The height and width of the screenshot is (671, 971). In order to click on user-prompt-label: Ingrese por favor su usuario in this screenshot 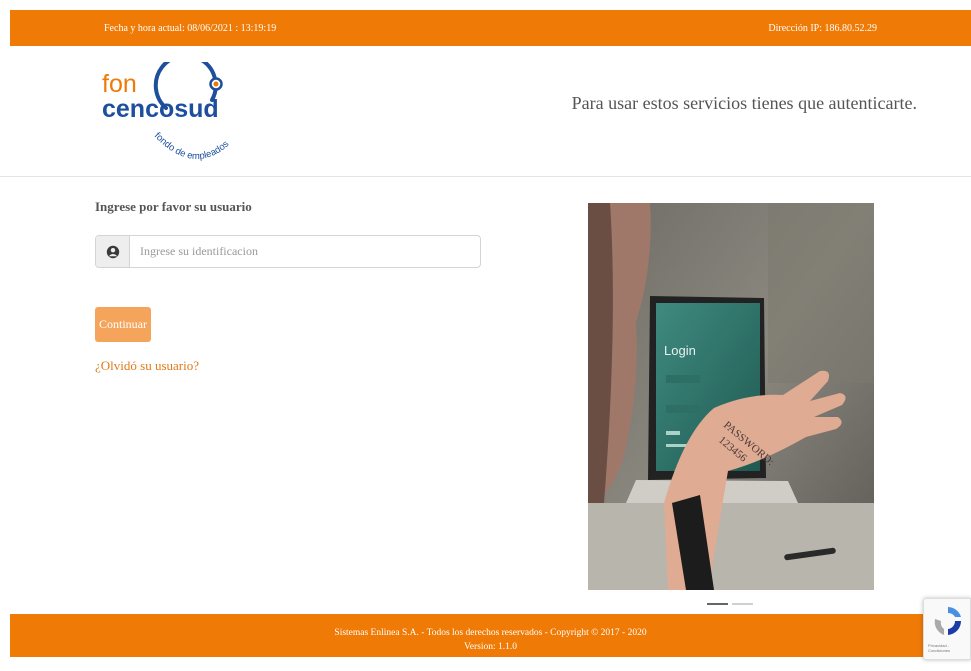, I will do `click(173, 206)`.